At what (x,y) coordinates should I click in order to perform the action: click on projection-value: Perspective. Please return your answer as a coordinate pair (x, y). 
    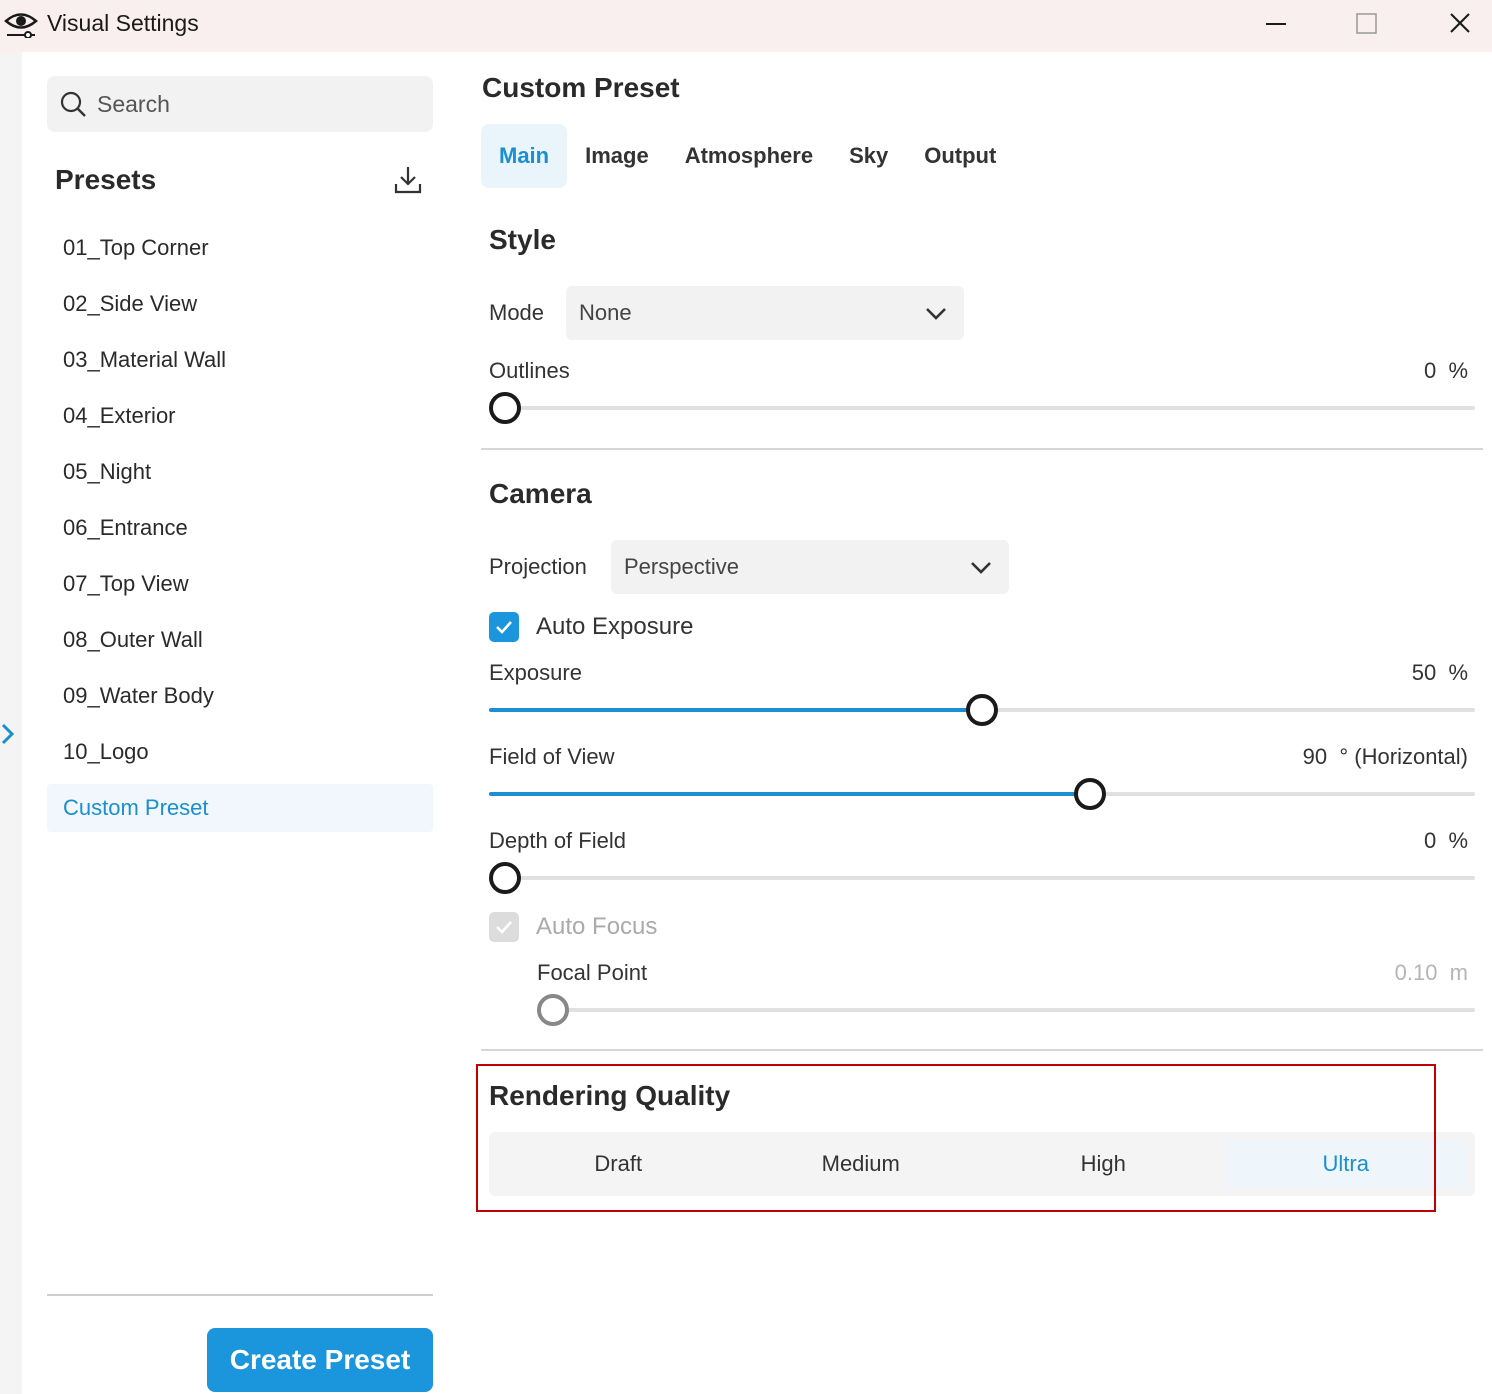
    Looking at the image, I should click on (681, 566).